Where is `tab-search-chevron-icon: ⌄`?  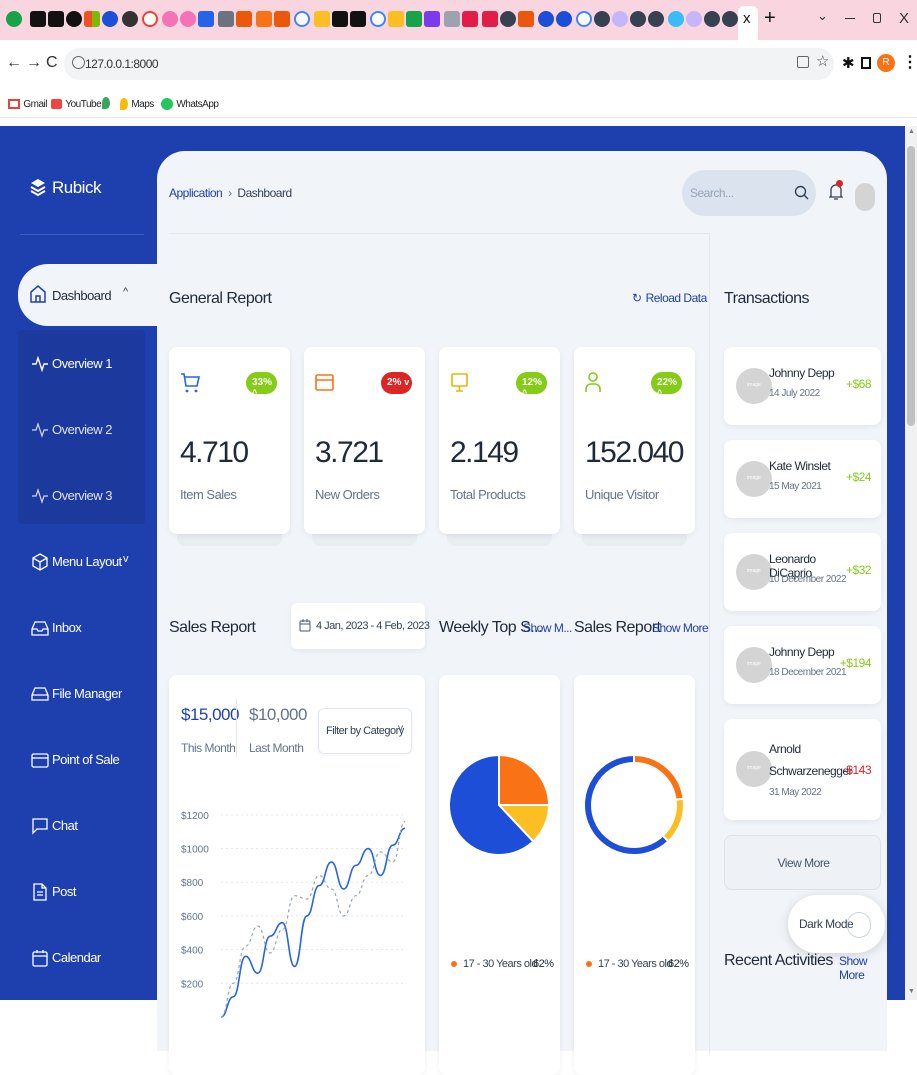
tab-search-chevron-icon: ⌄ is located at coordinates (822, 16).